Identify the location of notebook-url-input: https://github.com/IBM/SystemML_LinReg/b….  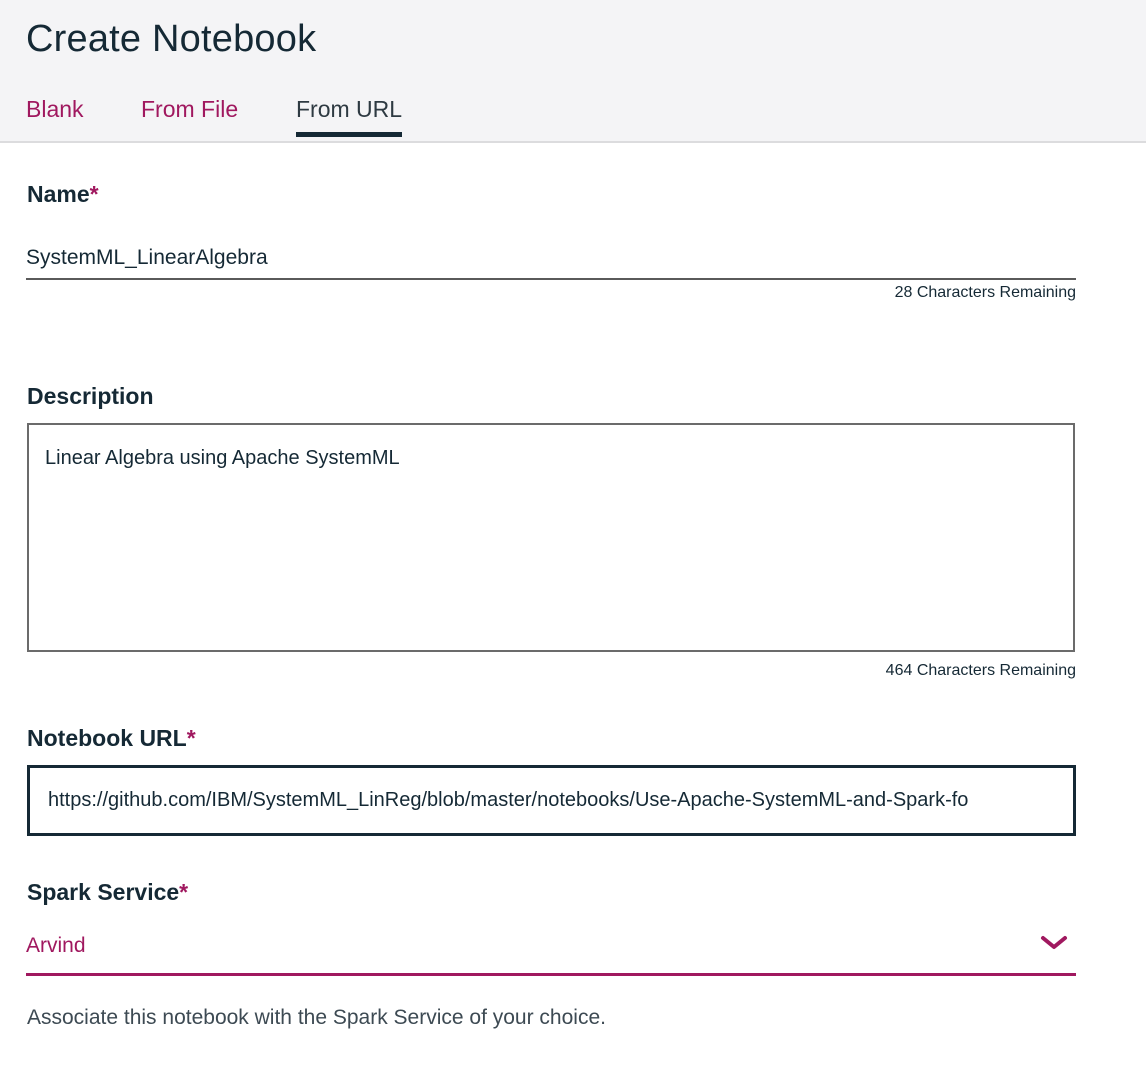
(551, 800).